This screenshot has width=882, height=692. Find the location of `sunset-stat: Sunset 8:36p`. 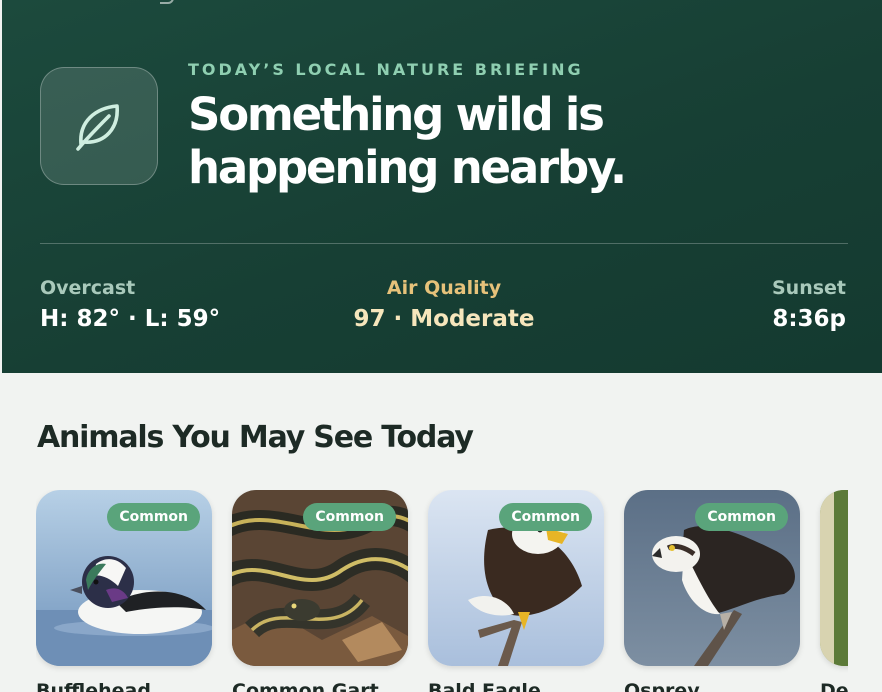

sunset-stat: Sunset 8:36p is located at coordinates (809, 305).